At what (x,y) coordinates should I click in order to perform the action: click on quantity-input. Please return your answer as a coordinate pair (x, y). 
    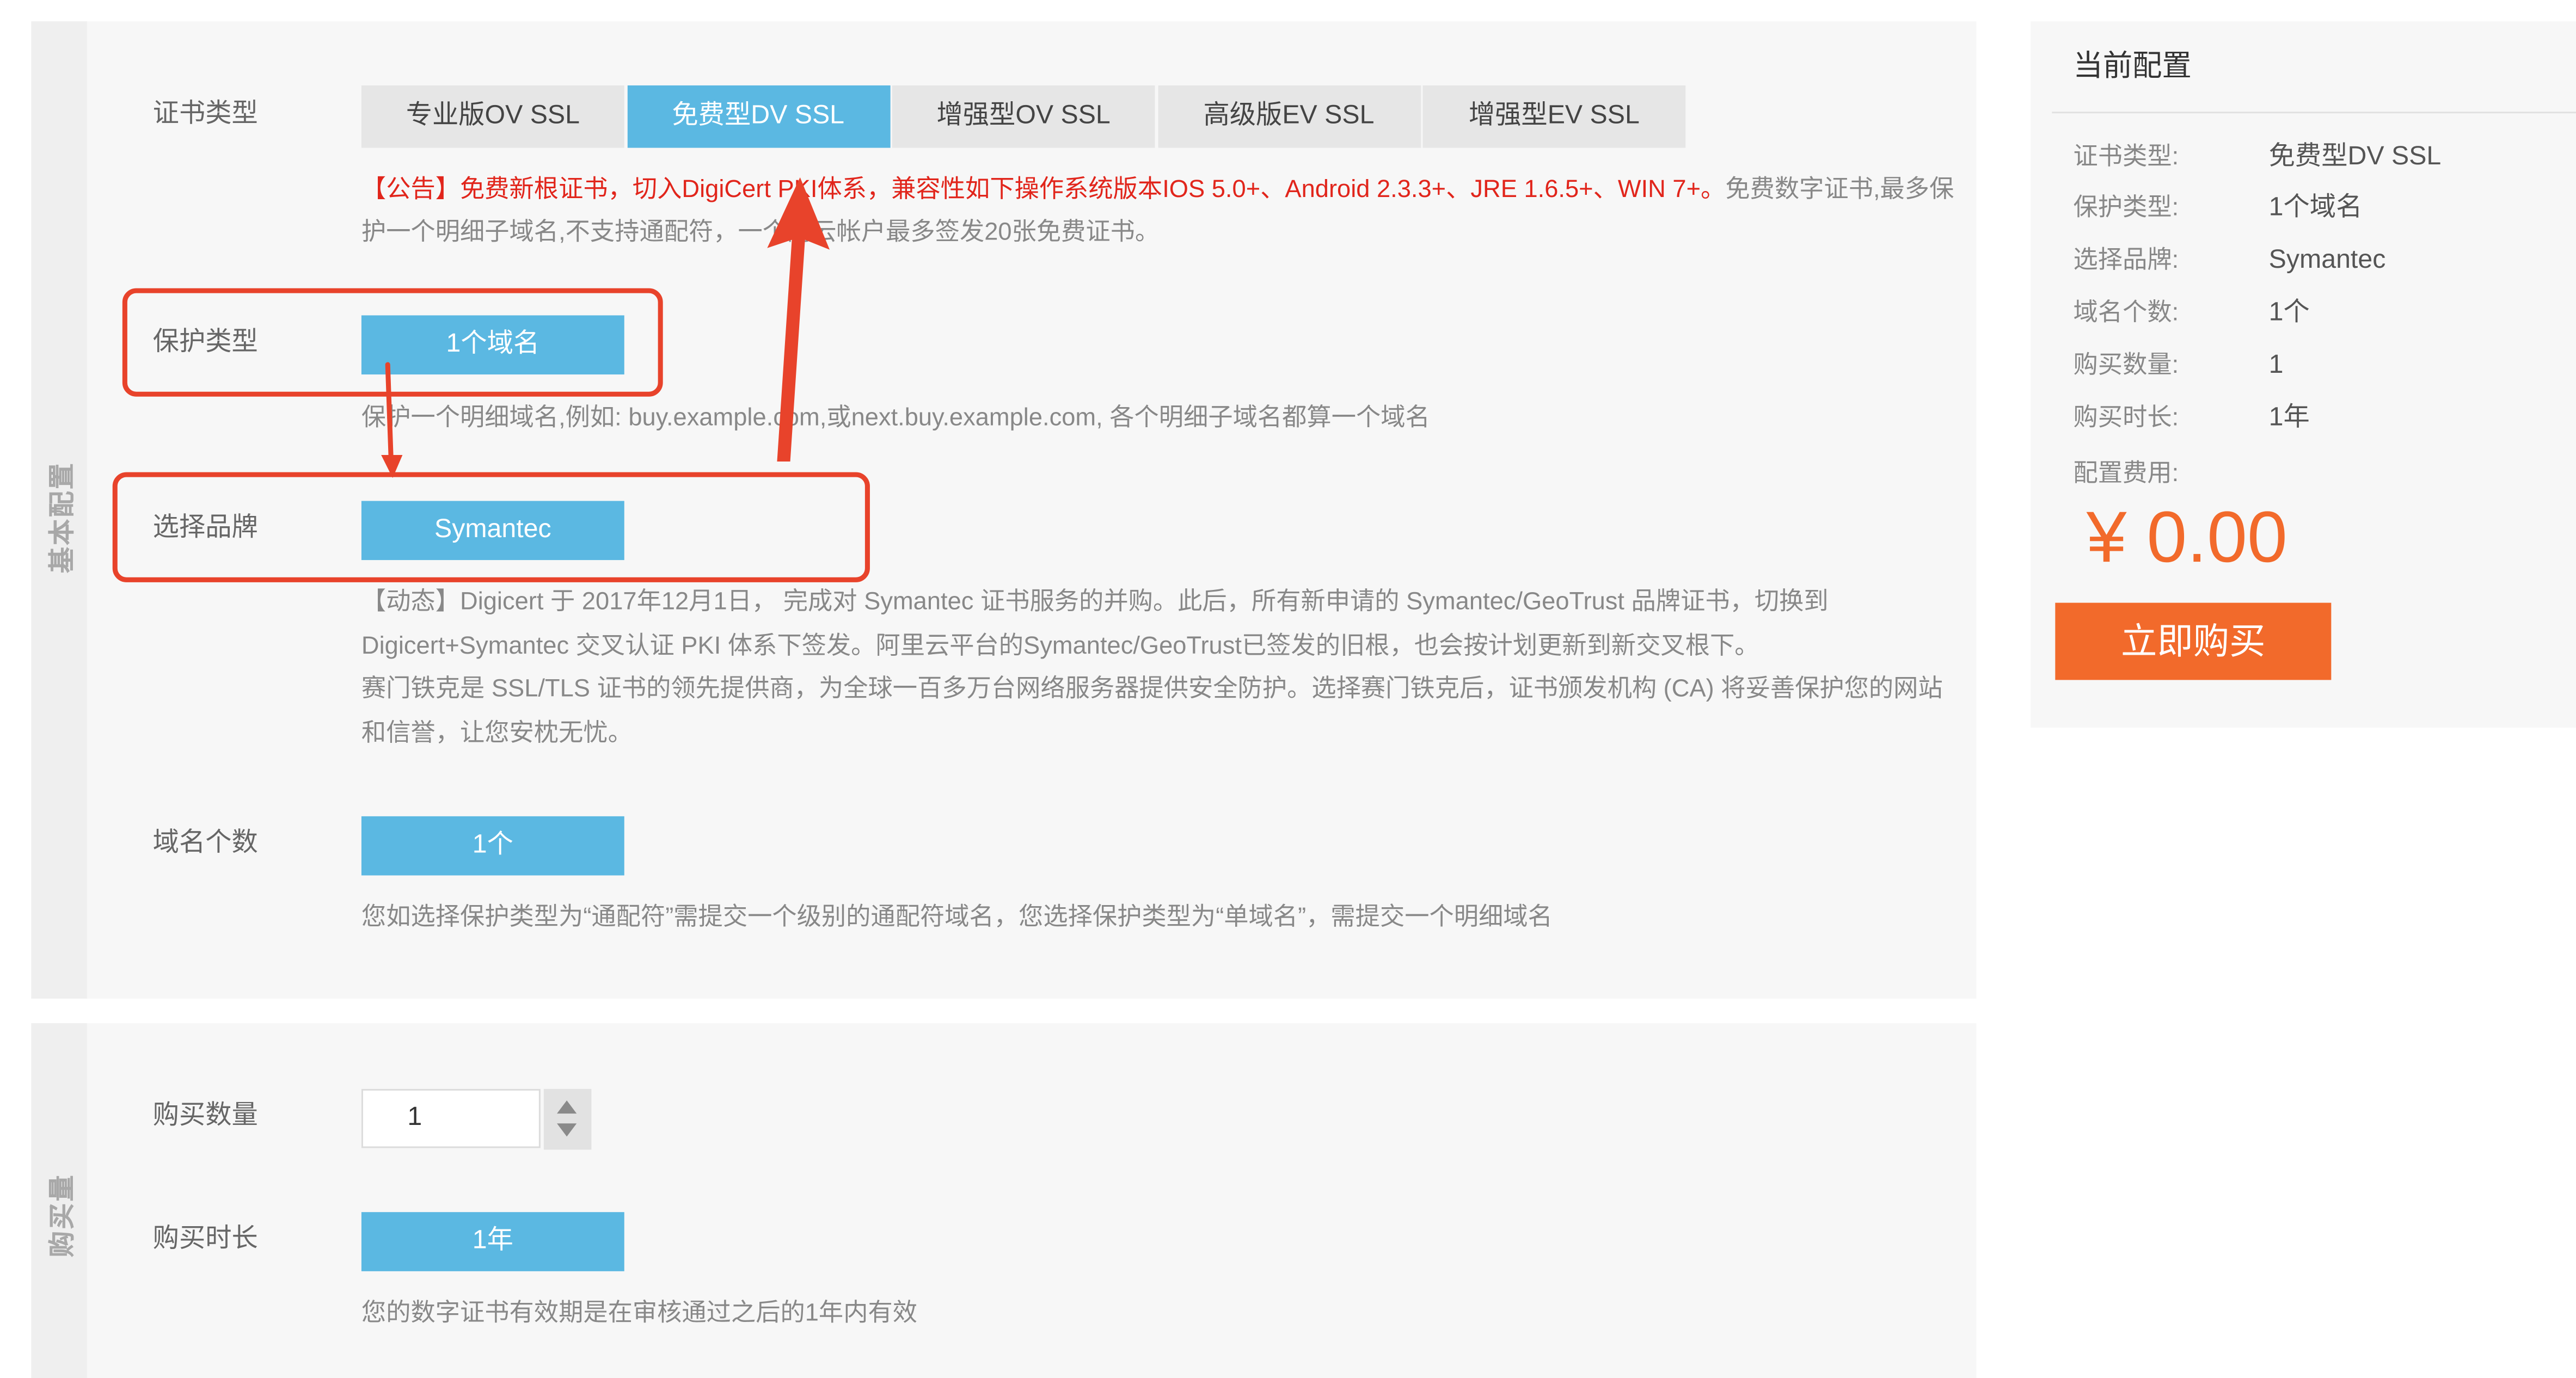
    Looking at the image, I should click on (451, 1118).